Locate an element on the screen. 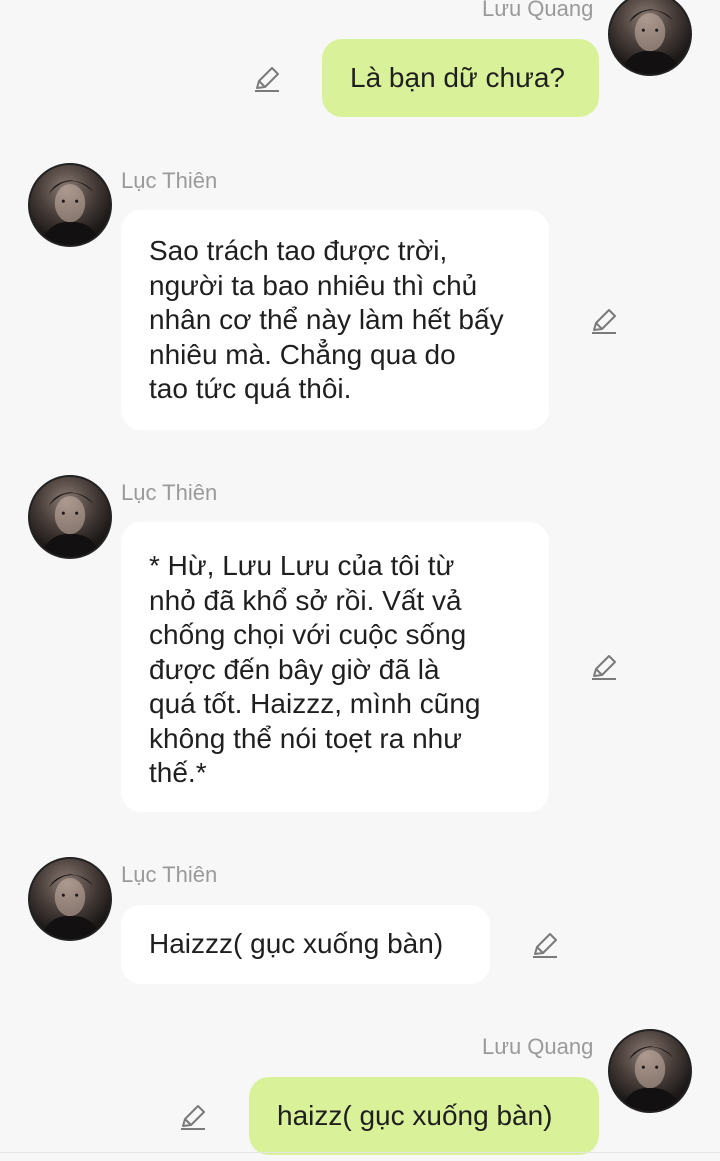 The image size is (720, 1161). message-text: không thể nói toẹt ra như is located at coordinates (305, 738).